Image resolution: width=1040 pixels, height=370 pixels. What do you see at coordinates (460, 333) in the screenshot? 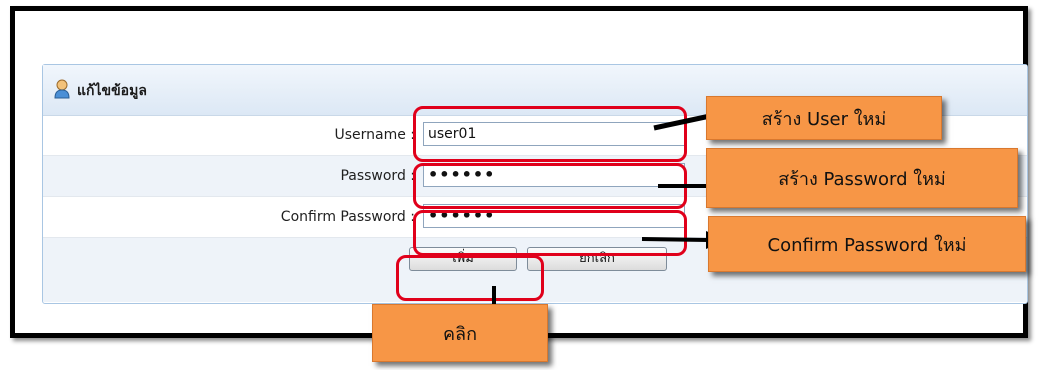
I see `click-callout: คลิก` at bounding box center [460, 333].